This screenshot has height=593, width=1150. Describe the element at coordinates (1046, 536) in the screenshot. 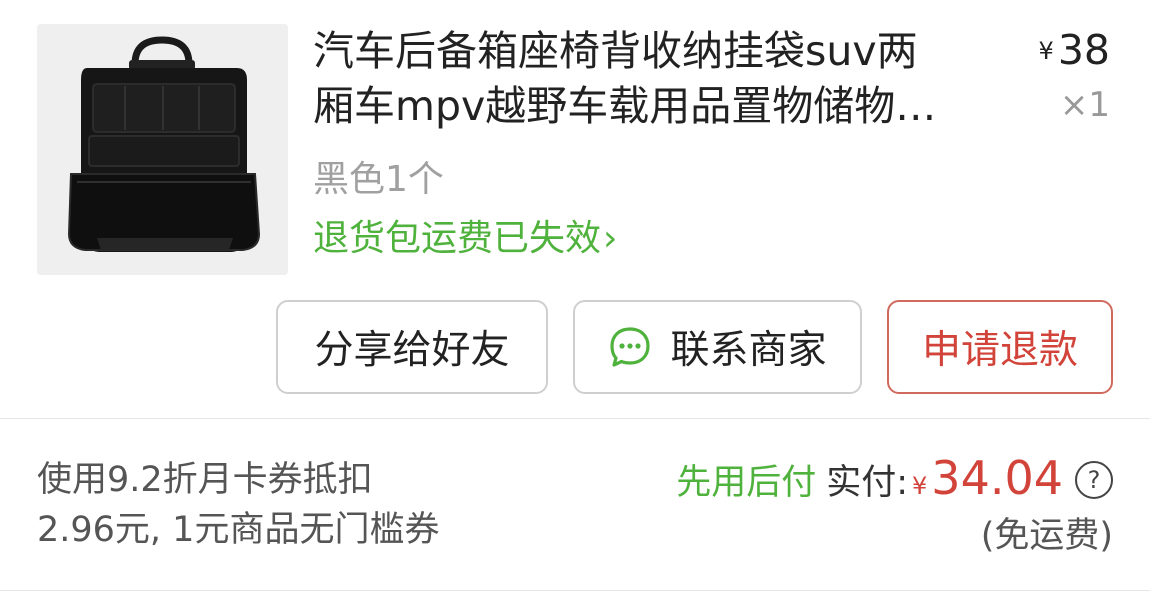

I see `free-shipping-note: (免运费)` at that location.